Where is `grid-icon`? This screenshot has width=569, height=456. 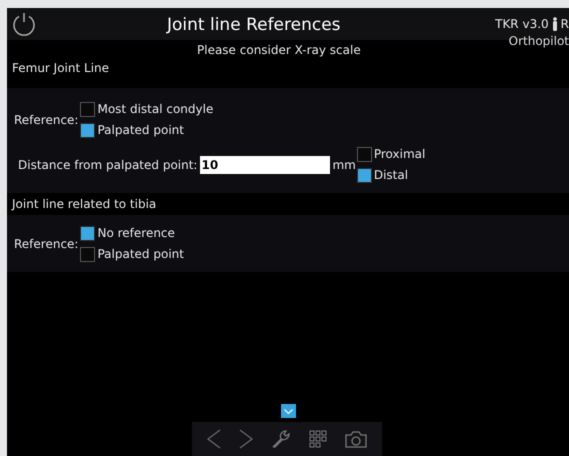 grid-icon is located at coordinates (318, 439).